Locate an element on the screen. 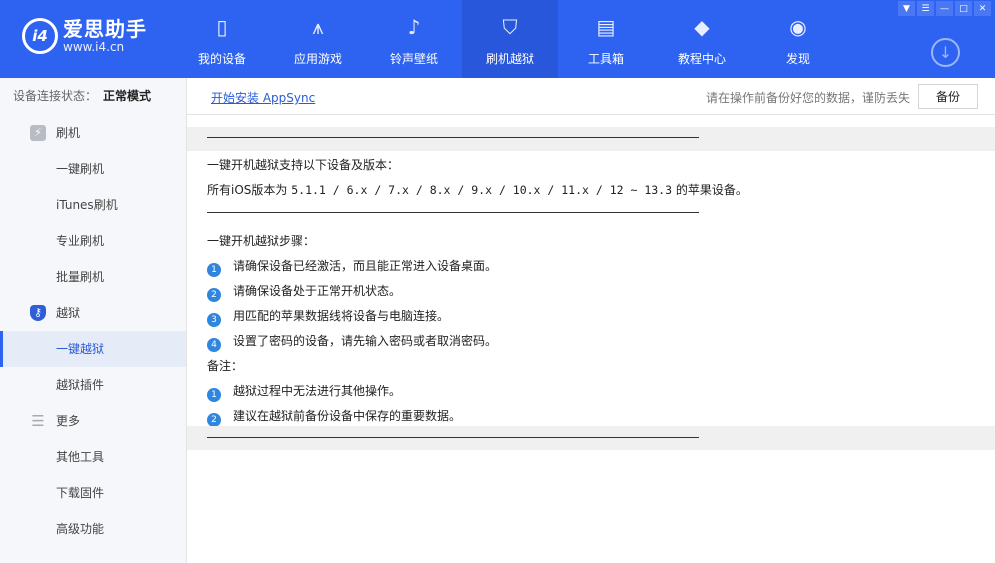 The width and height of the screenshot is (995, 563). music-icon: ♪ is located at coordinates (414, 27).